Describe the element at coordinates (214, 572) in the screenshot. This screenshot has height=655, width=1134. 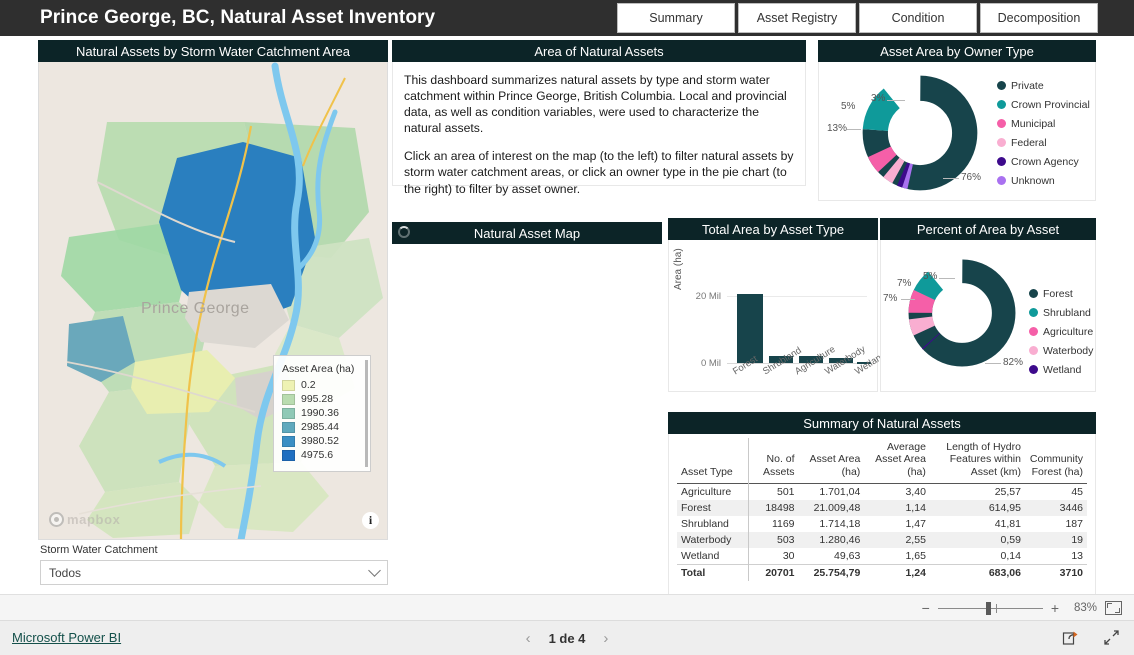
I see `slicer-dropdown: Todos` at that location.